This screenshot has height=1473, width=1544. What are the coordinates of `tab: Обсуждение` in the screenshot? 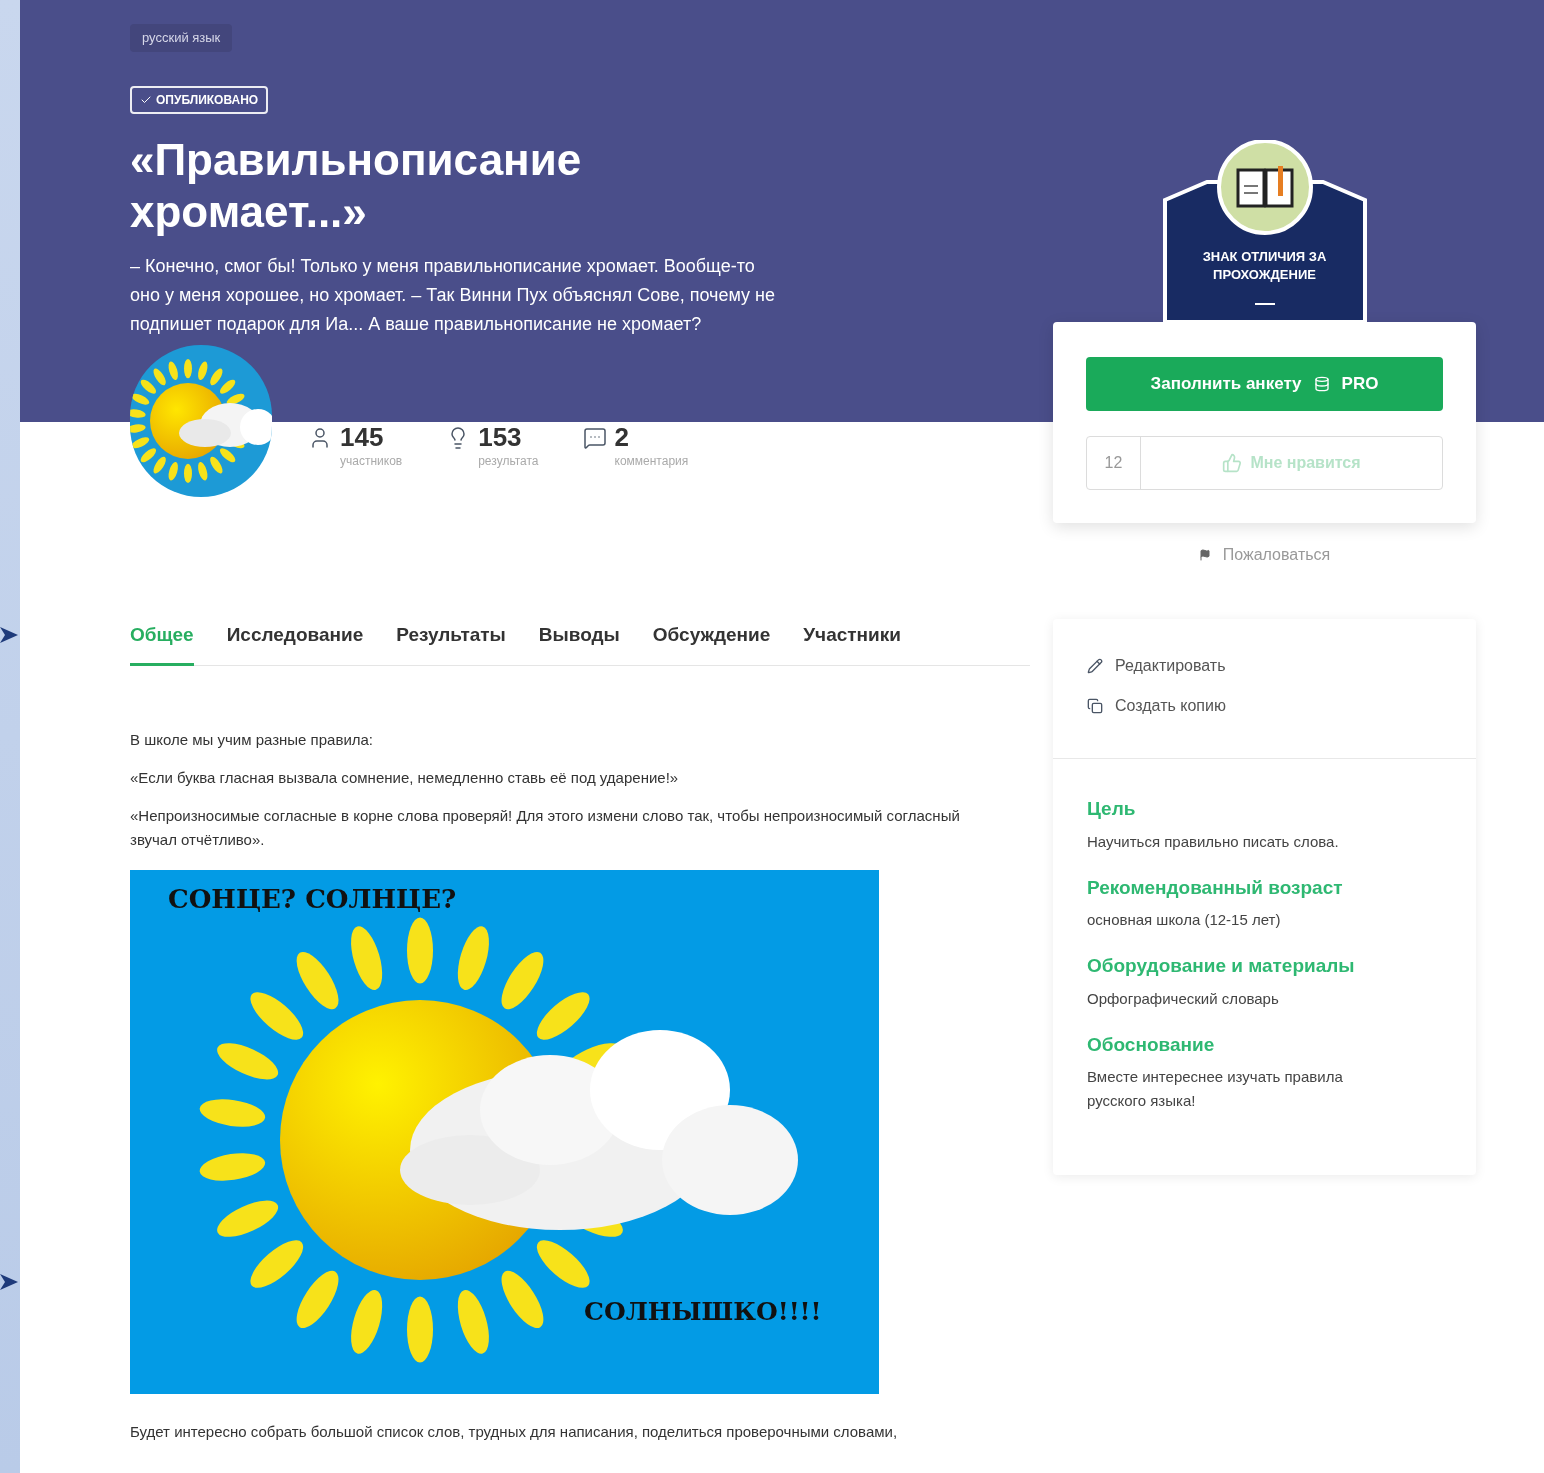 It's located at (711, 643).